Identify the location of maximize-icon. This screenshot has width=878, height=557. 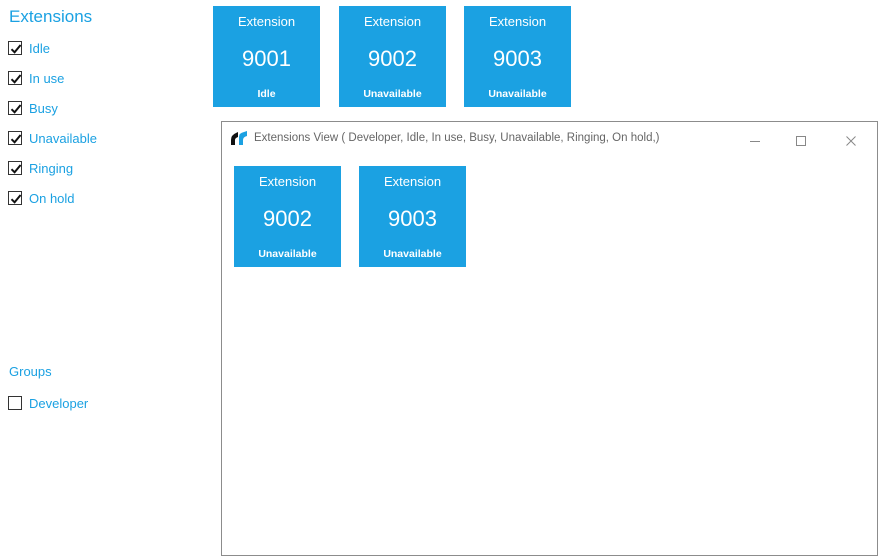
(801, 141).